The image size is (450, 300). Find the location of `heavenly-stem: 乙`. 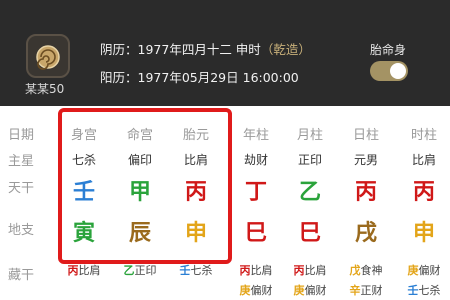

heavenly-stem: 乙 is located at coordinates (309, 192).